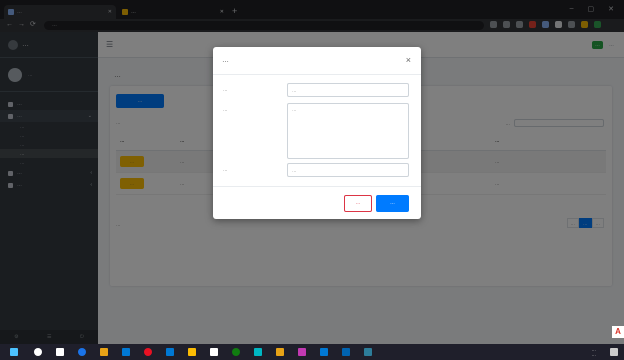 The image size is (624, 360). Describe the element at coordinates (104, 352) in the screenshot. I see `file-explorer-icon` at that location.